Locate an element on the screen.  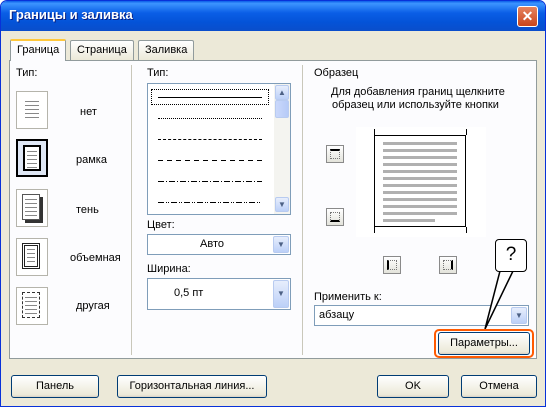
top-border-button is located at coordinates (335, 154).